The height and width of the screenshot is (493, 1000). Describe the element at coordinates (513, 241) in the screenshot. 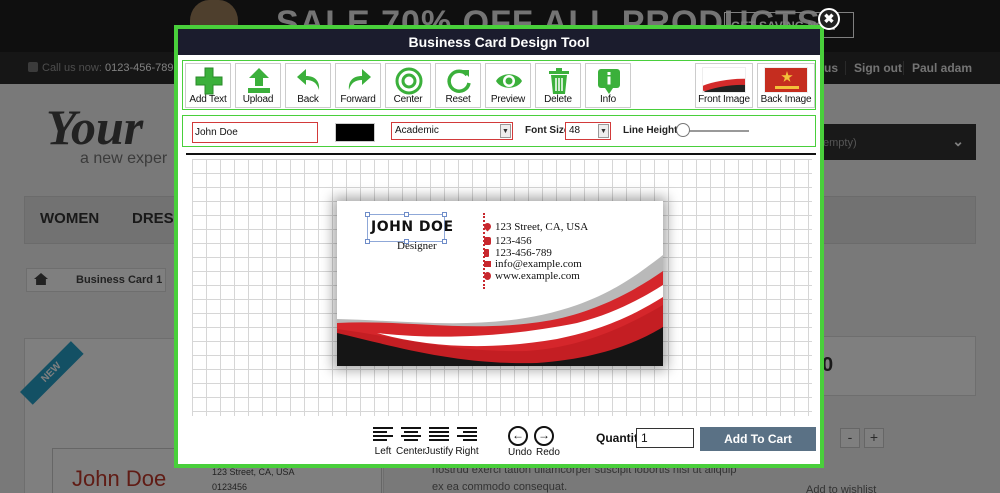

I see `card-phone-text: 123-456` at that location.